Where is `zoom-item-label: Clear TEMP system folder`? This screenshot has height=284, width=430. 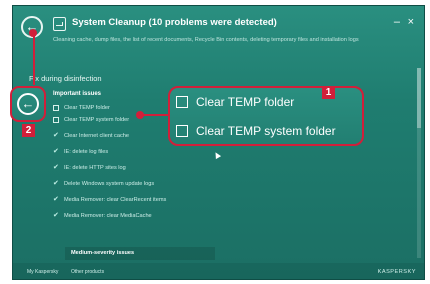
zoom-item-label: Clear TEMP system folder is located at coordinates (266, 131).